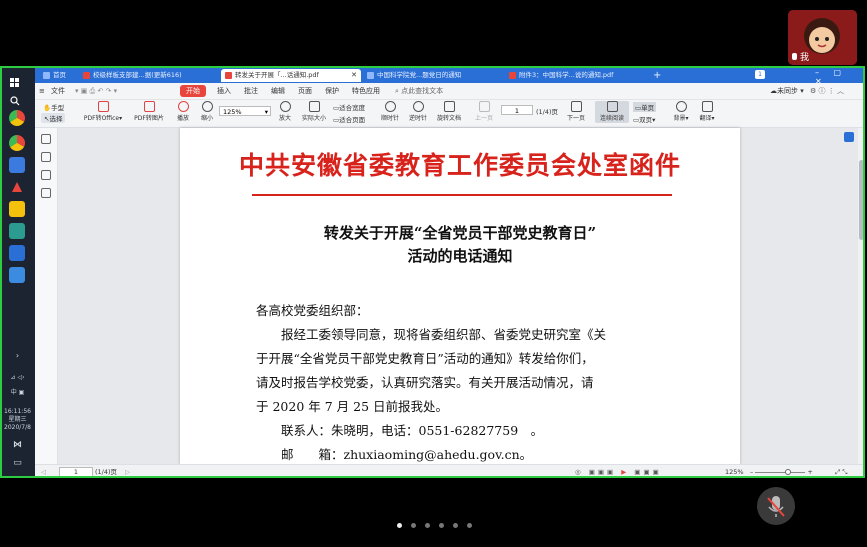  I want to click on rotate-document-button: 旋转文档, so click(449, 112).